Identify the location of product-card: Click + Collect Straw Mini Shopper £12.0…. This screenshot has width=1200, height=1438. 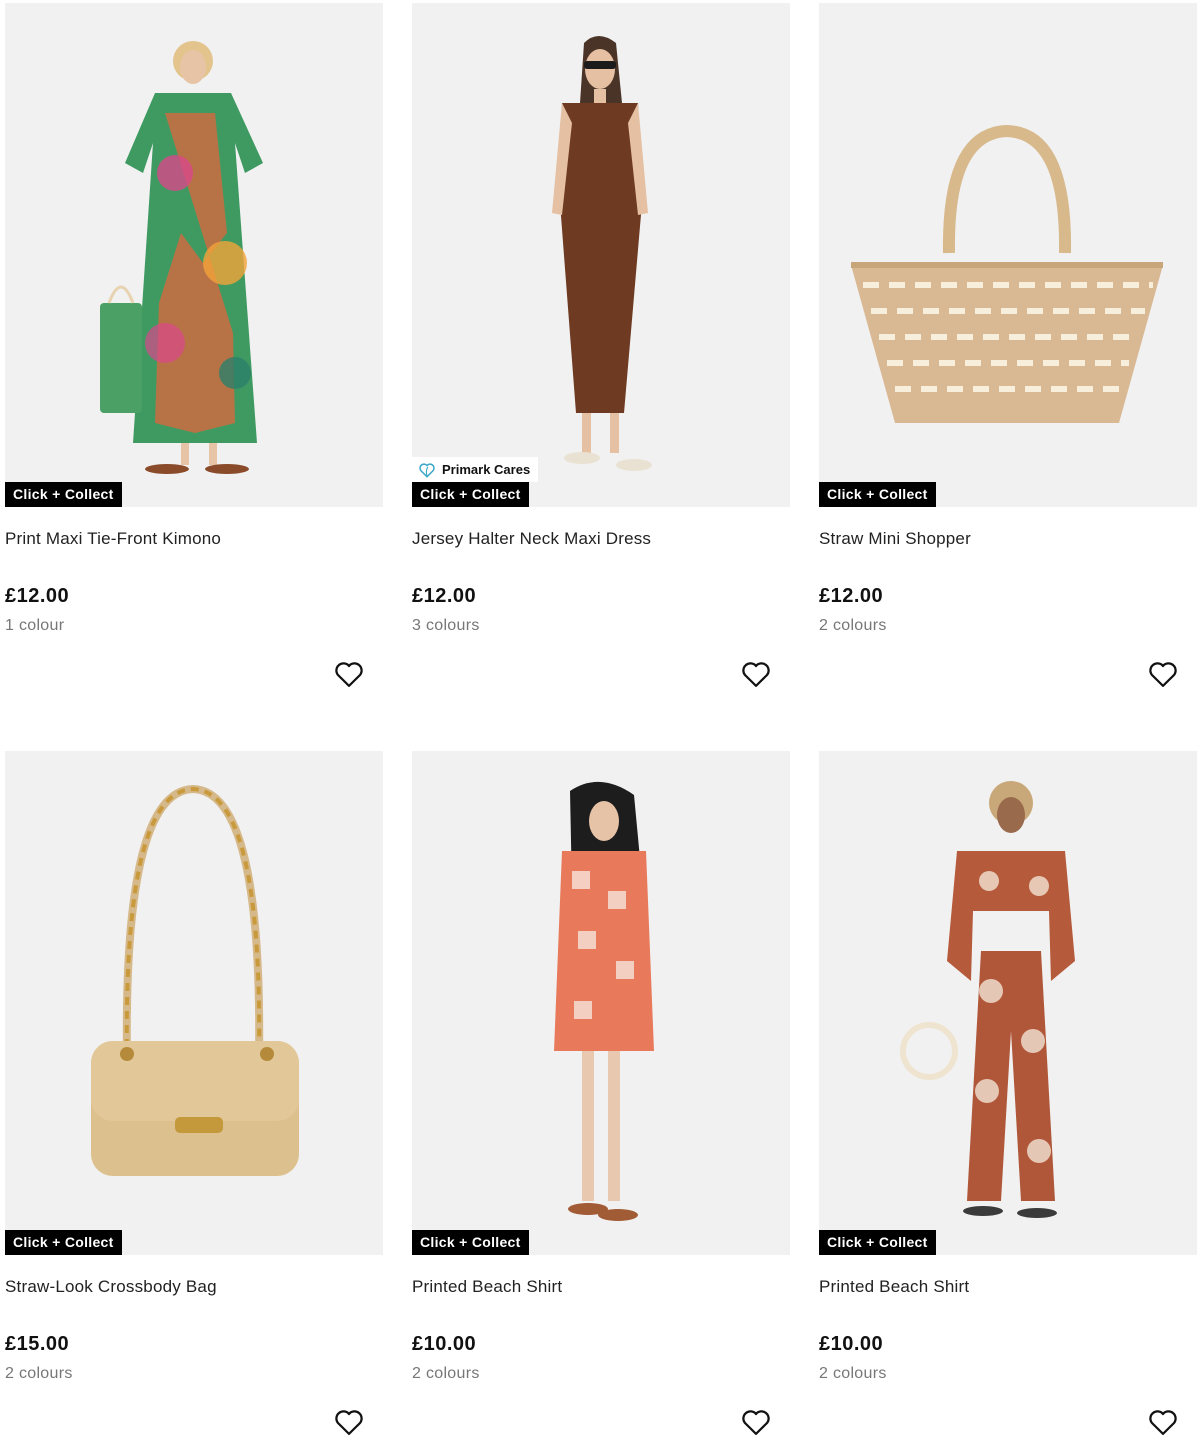
(1008, 345).